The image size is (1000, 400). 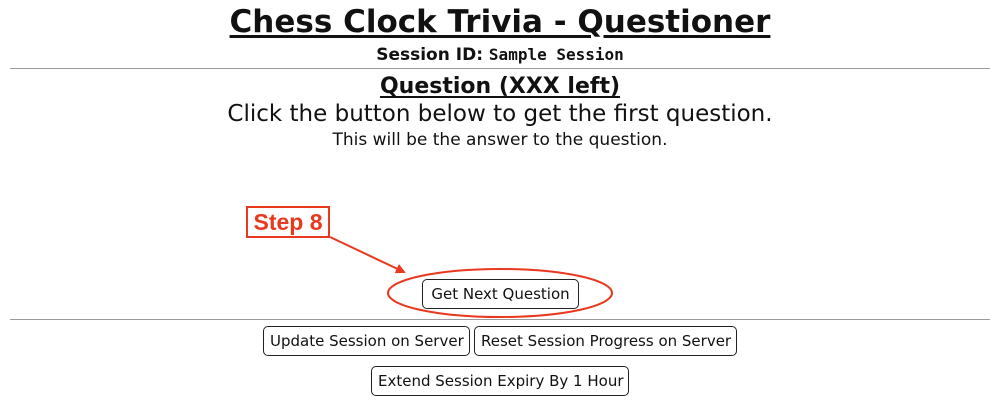 I want to click on step-arrow, so click(x=367, y=255).